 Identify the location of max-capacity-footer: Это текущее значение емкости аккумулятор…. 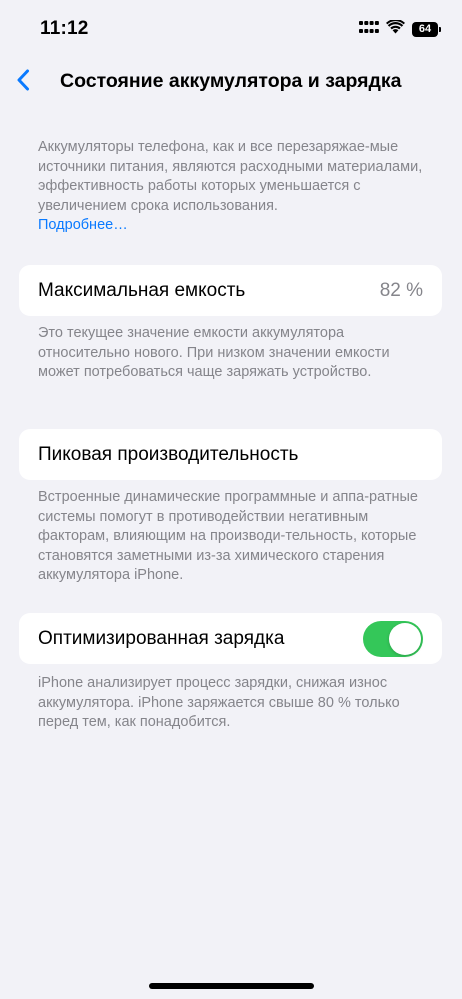
(214, 352).